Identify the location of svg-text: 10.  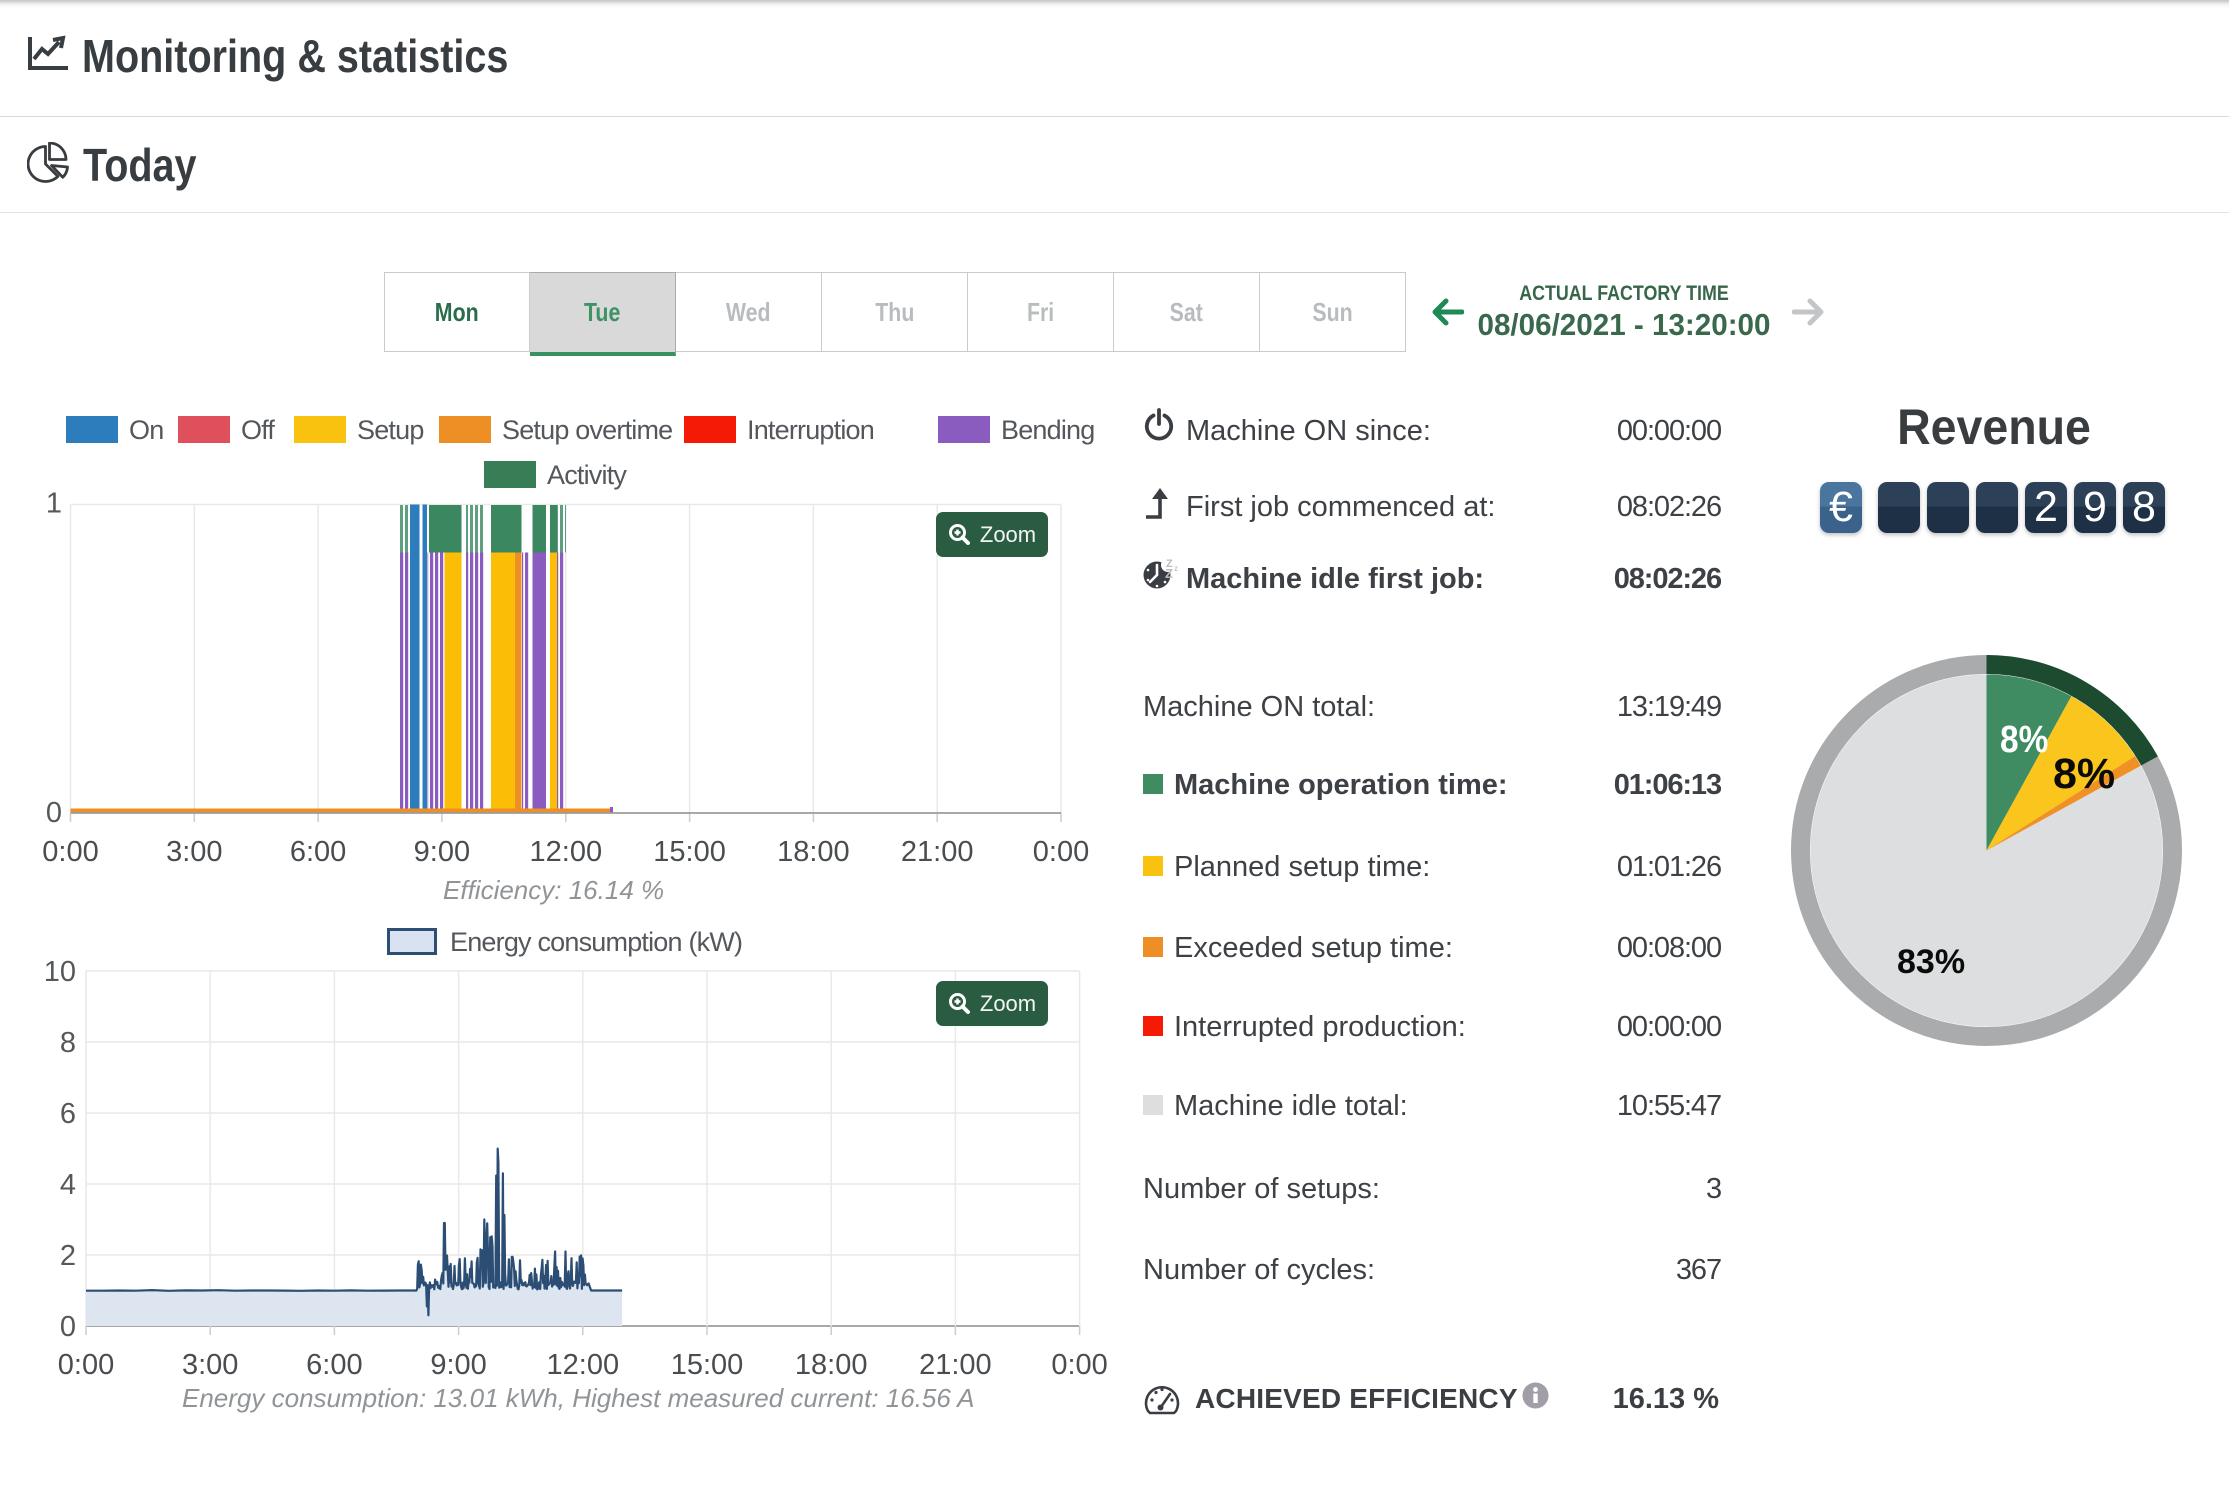
(60, 972).